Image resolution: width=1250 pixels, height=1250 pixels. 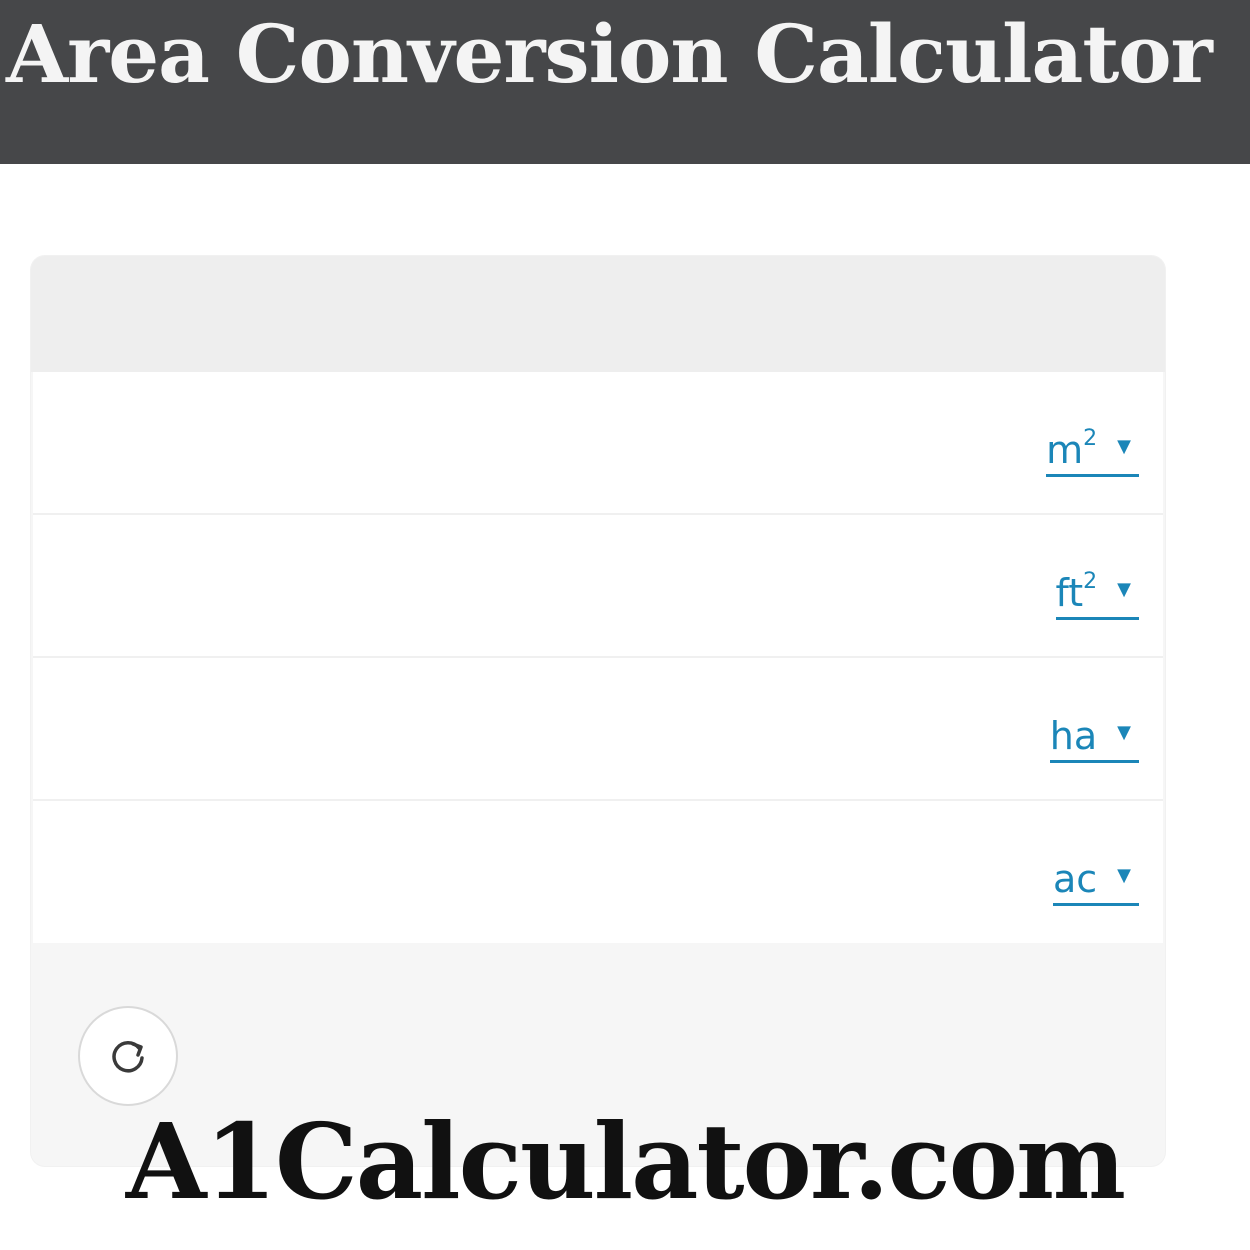 What do you see at coordinates (1073, 736) in the screenshot?
I see `unit-label-ha: ha` at bounding box center [1073, 736].